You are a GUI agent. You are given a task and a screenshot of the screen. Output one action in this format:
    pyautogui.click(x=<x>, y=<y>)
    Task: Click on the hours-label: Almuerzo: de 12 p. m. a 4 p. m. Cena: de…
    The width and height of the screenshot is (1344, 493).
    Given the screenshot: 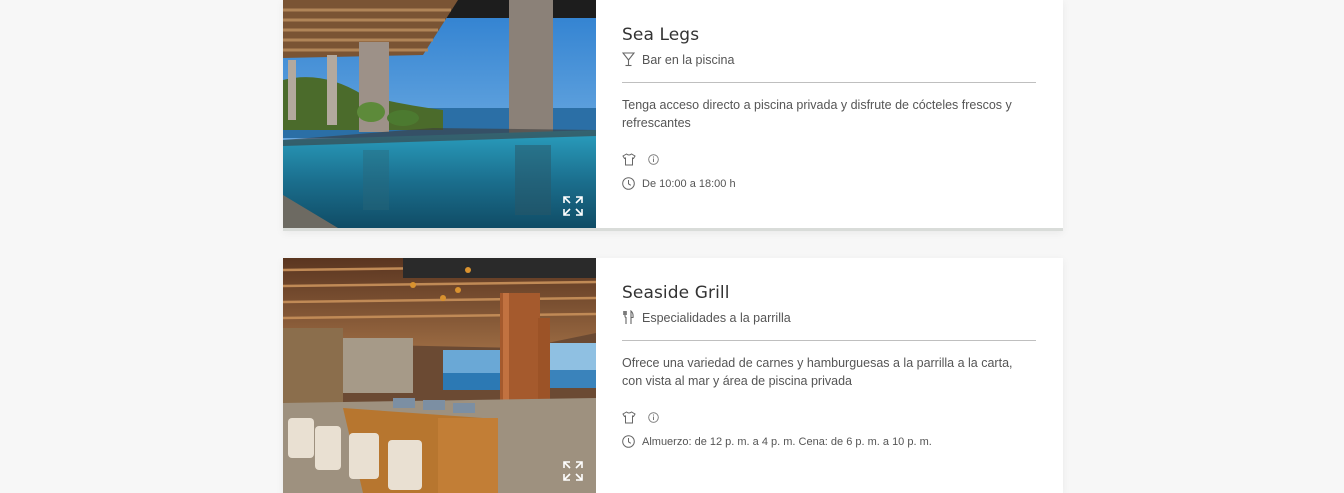 What is the action you would take?
    pyautogui.click(x=787, y=441)
    